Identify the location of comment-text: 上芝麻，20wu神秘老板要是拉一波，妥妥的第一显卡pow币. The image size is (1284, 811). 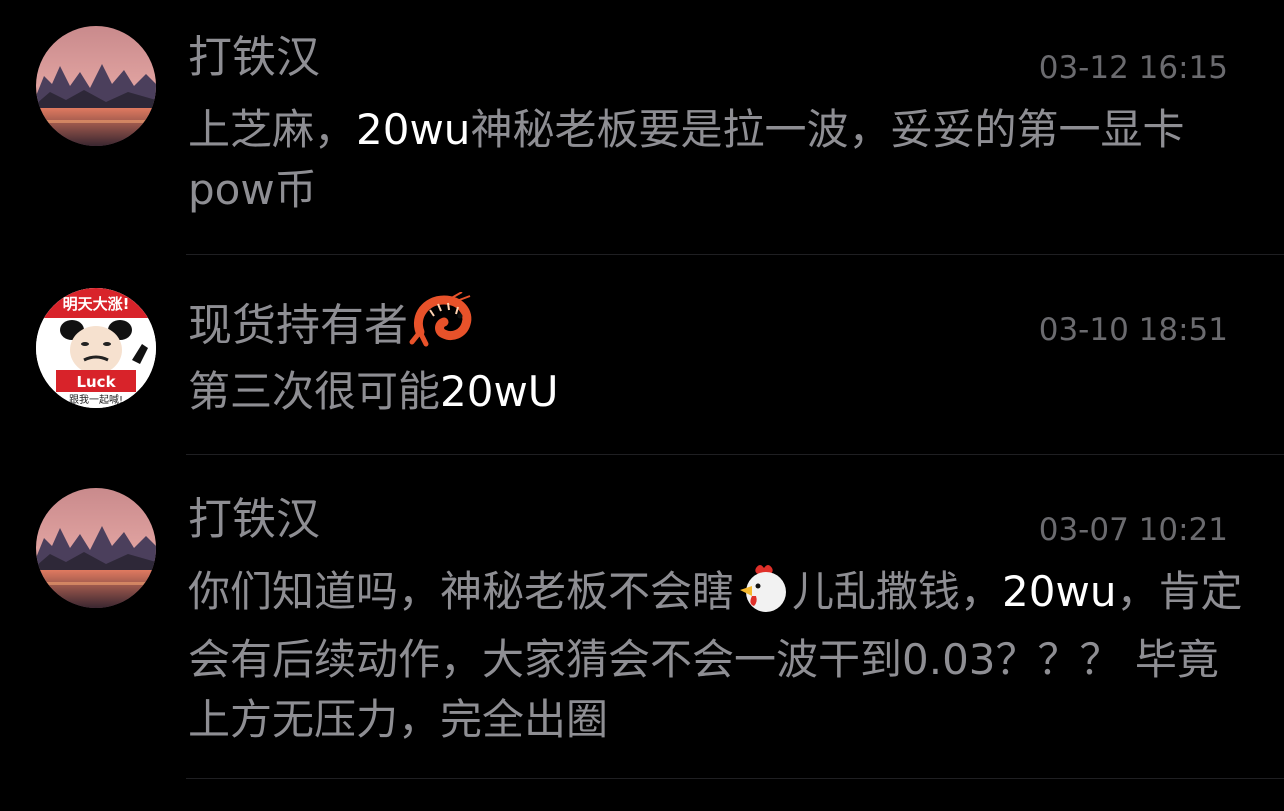
(718, 160).